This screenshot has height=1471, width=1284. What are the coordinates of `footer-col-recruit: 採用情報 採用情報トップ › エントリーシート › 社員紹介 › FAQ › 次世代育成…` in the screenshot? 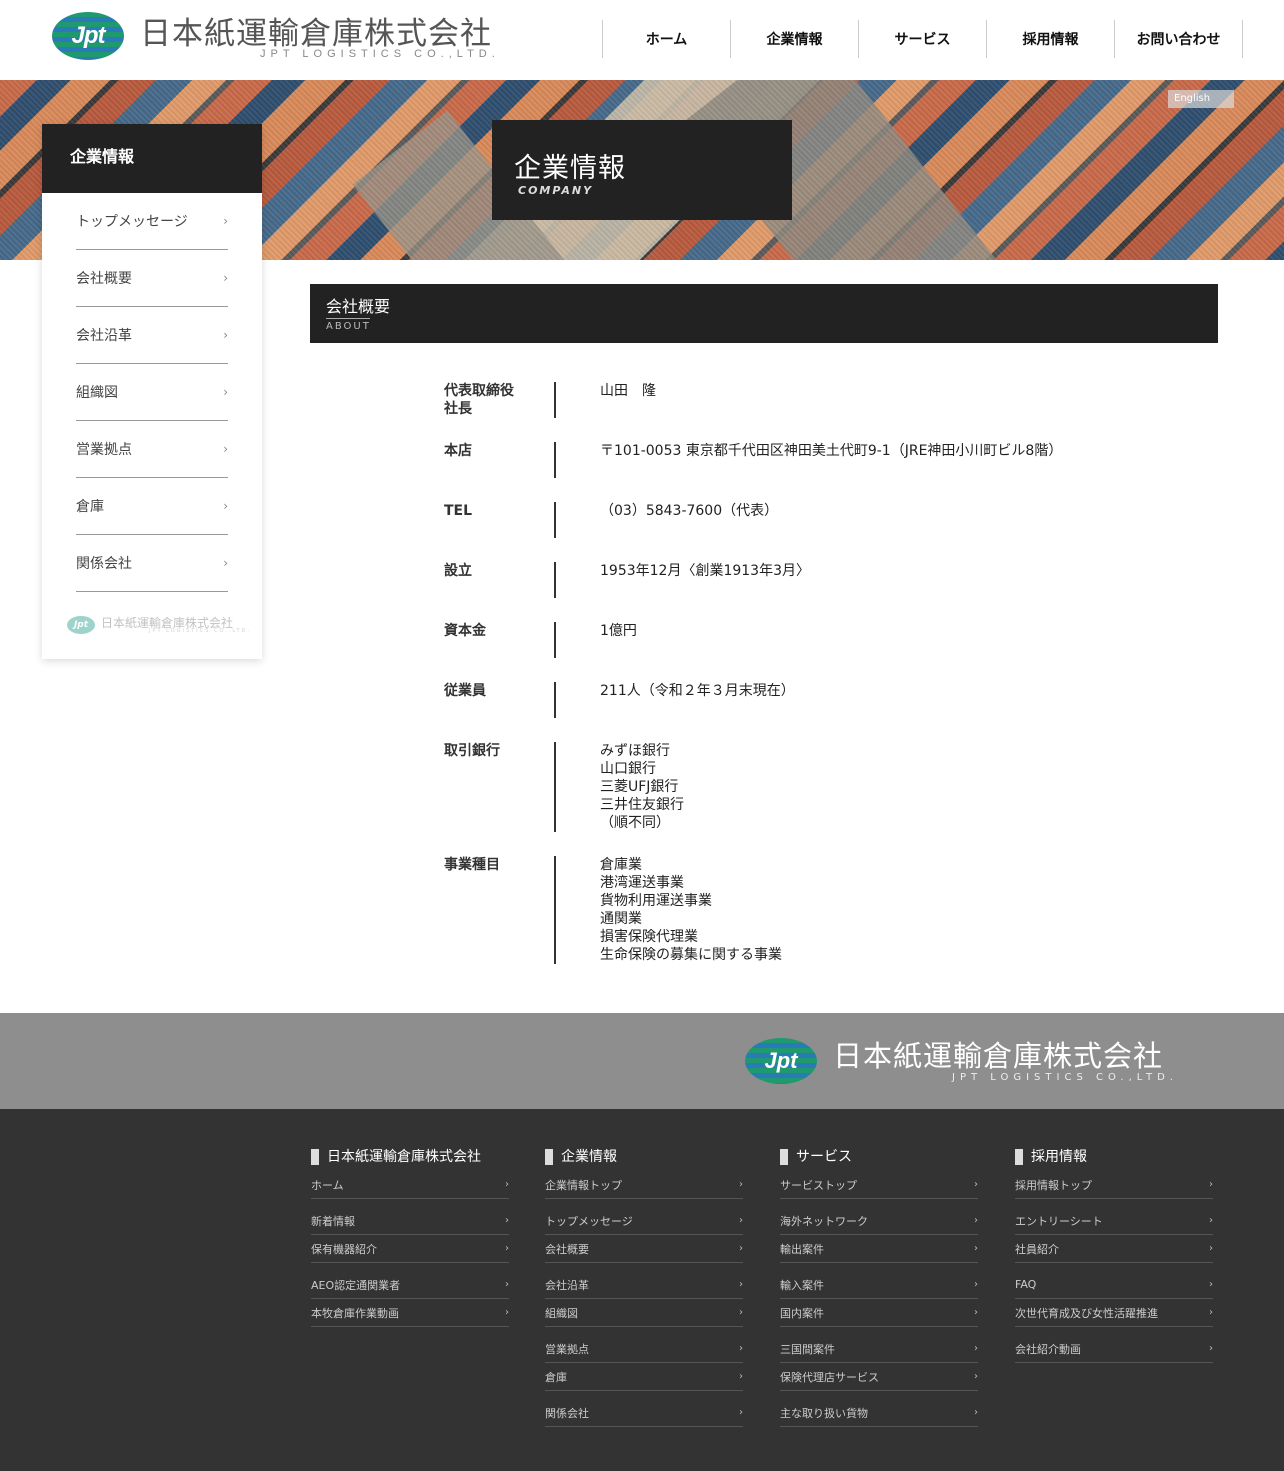 It's located at (1114, 1256).